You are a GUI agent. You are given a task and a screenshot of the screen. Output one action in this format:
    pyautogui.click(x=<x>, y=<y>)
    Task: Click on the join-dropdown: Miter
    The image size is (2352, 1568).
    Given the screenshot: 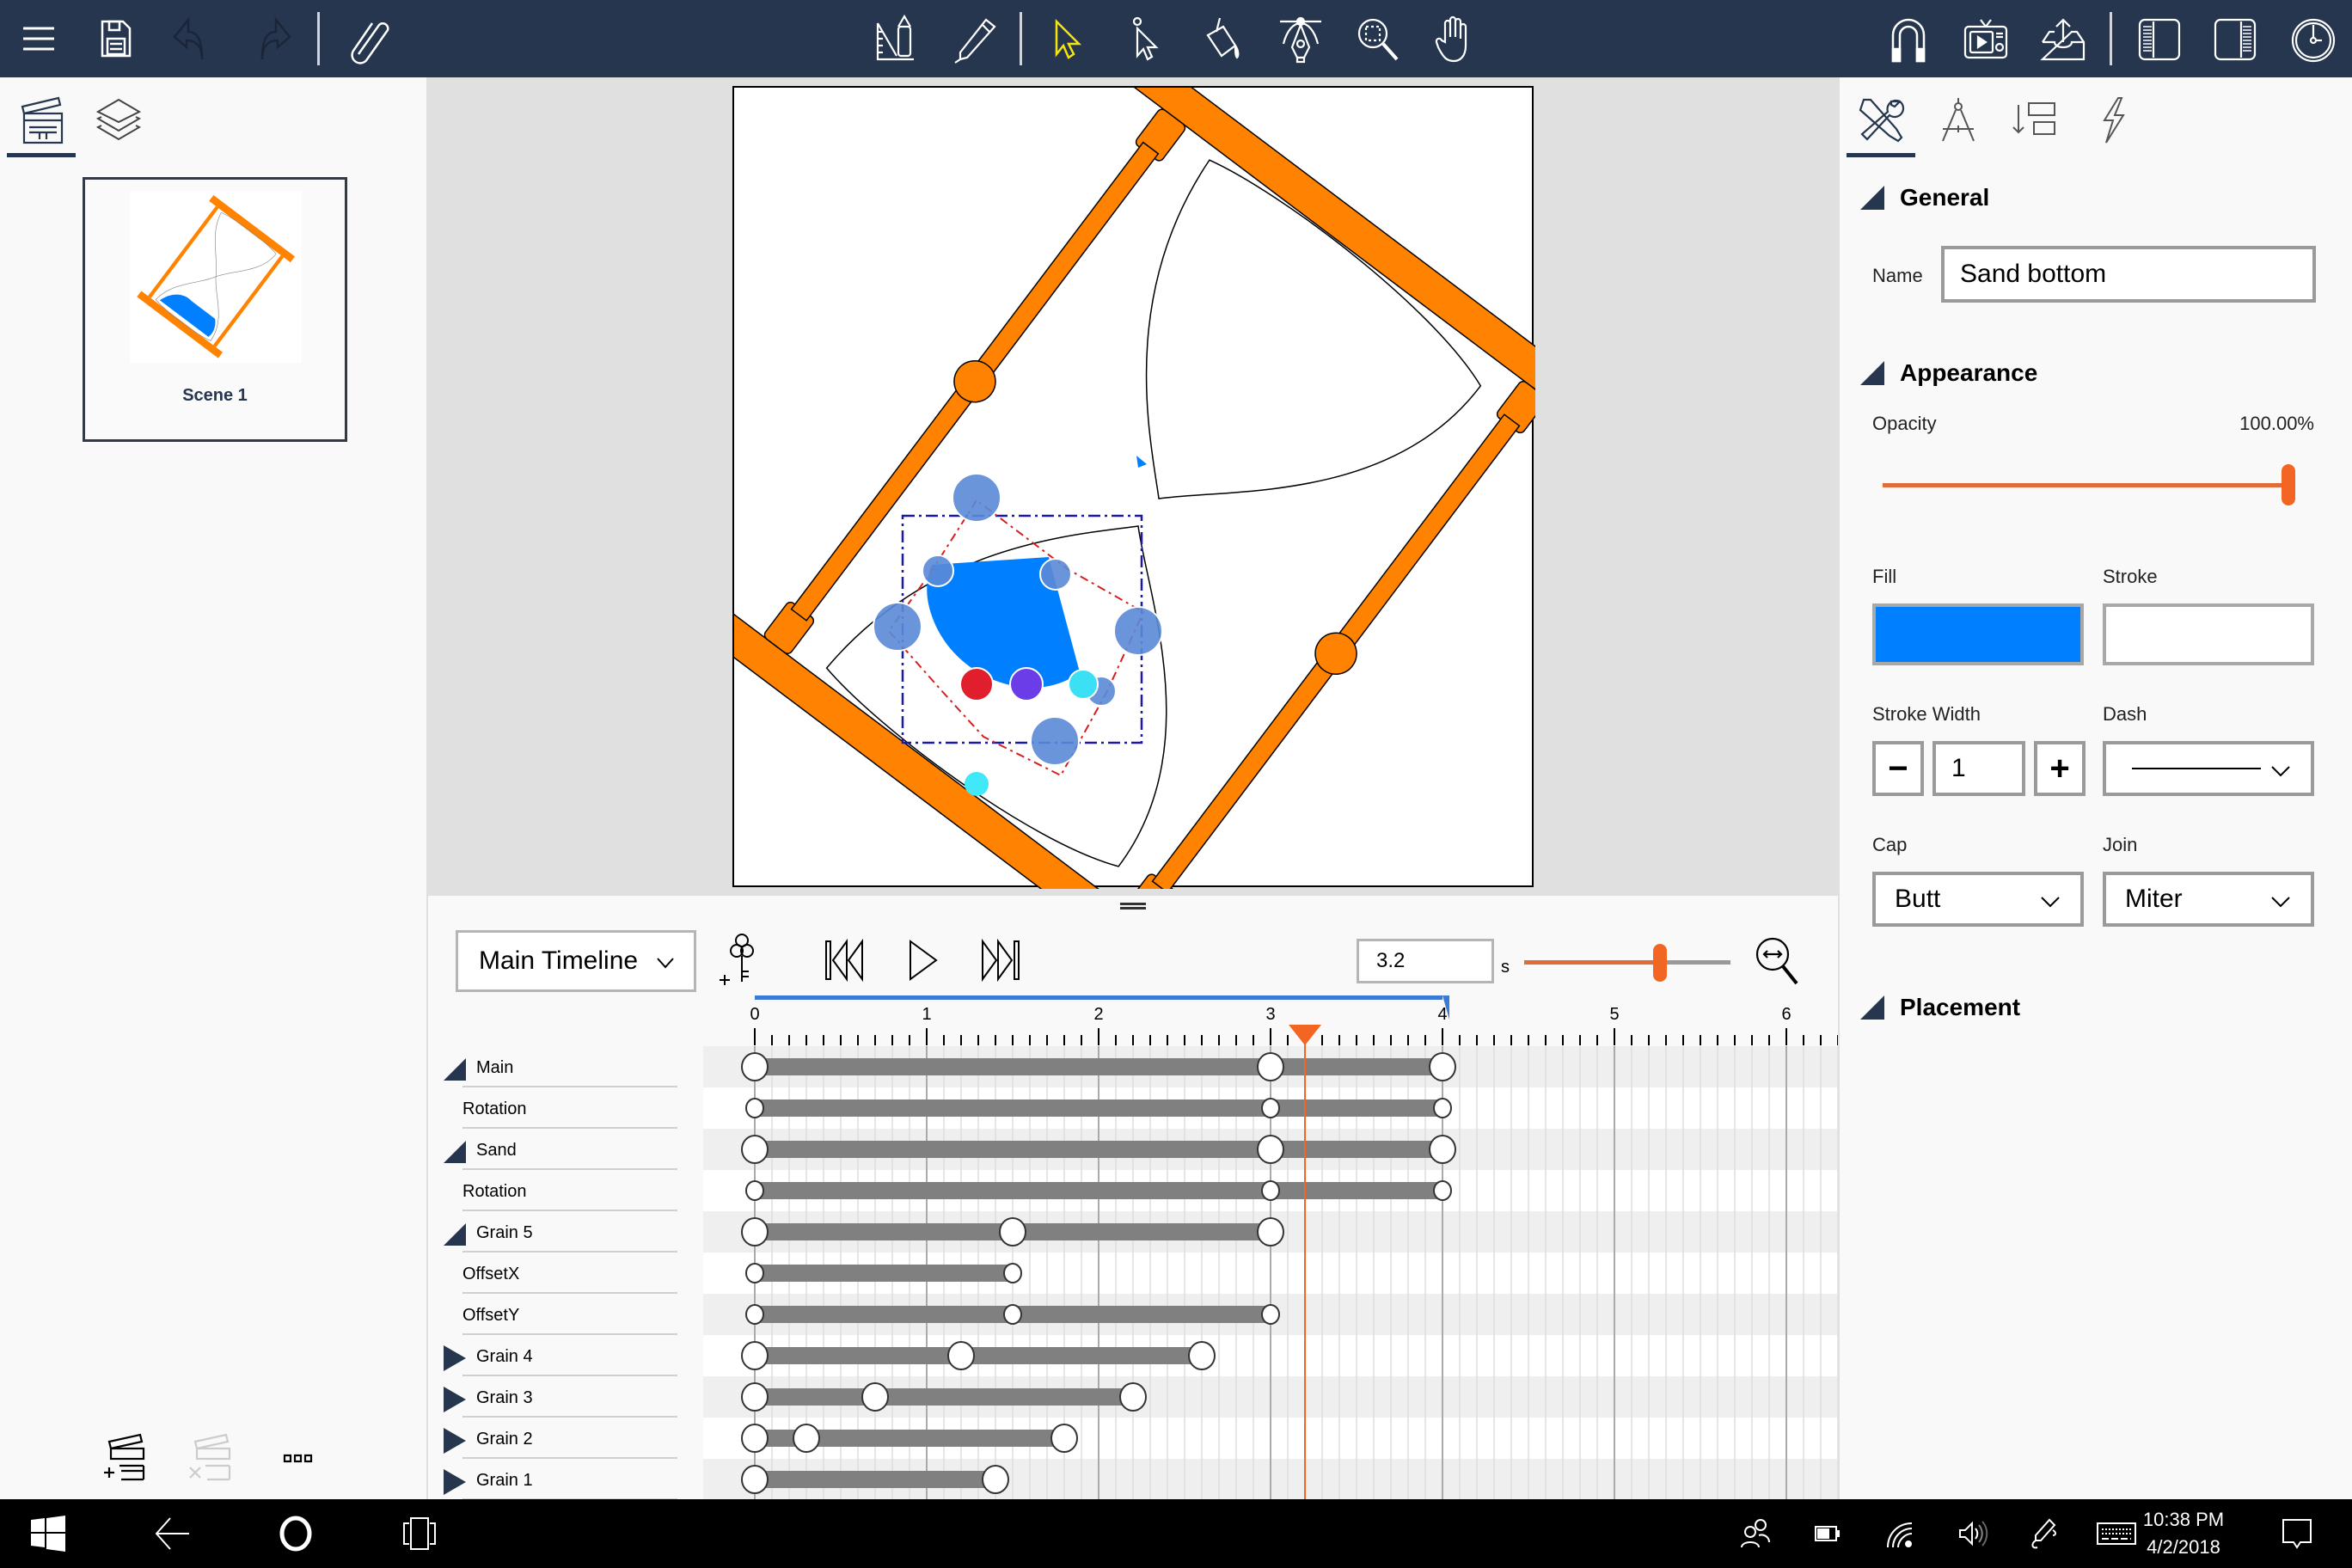 What is the action you would take?
    pyautogui.click(x=2208, y=899)
    